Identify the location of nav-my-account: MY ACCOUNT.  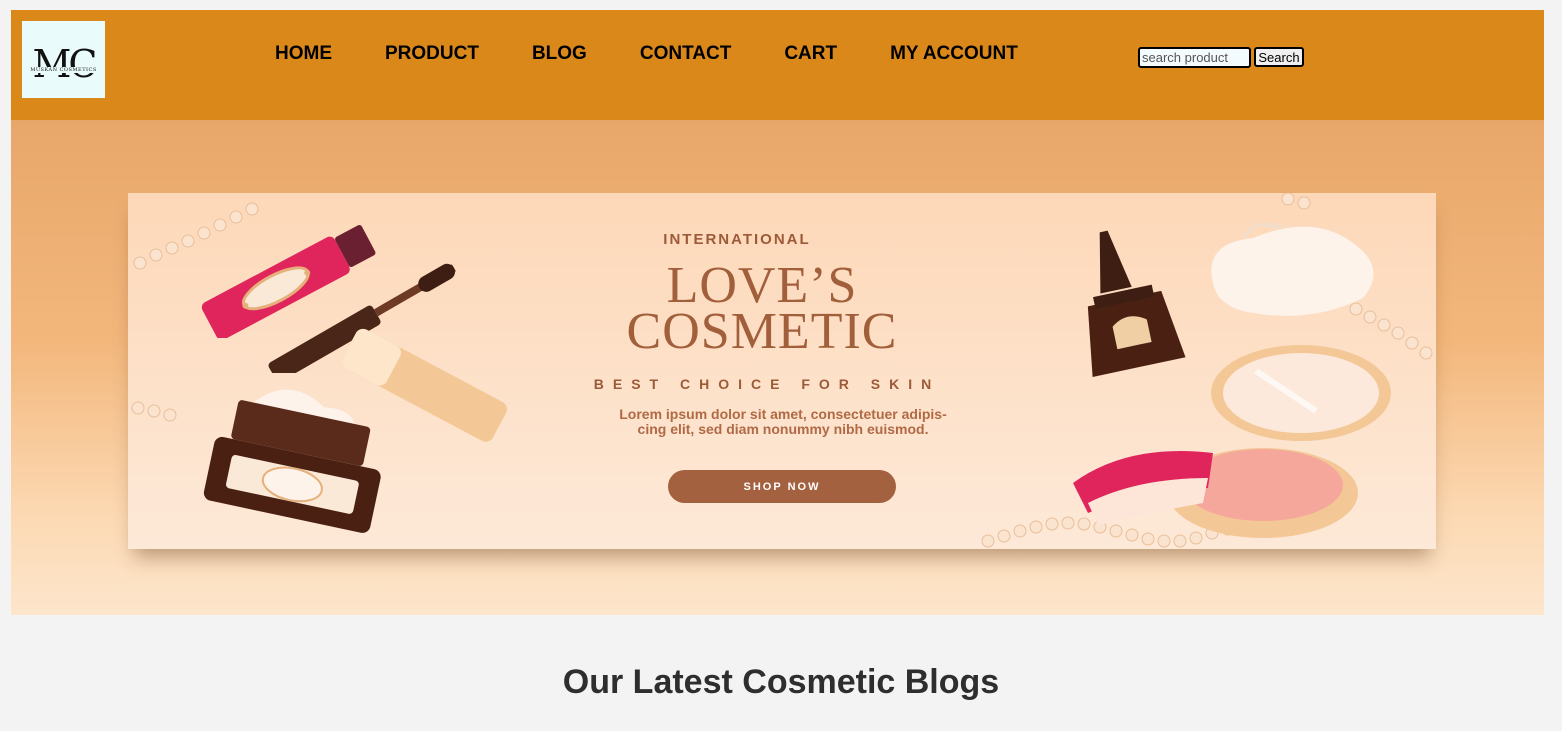
(954, 54).